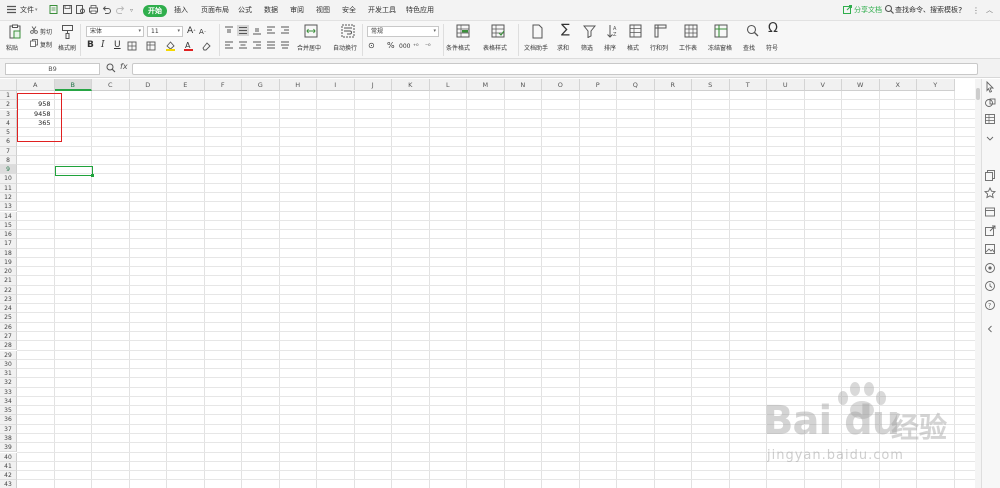 The image size is (1000, 488). Describe the element at coordinates (8, 96) in the screenshot. I see `row-header-1: 1` at that location.